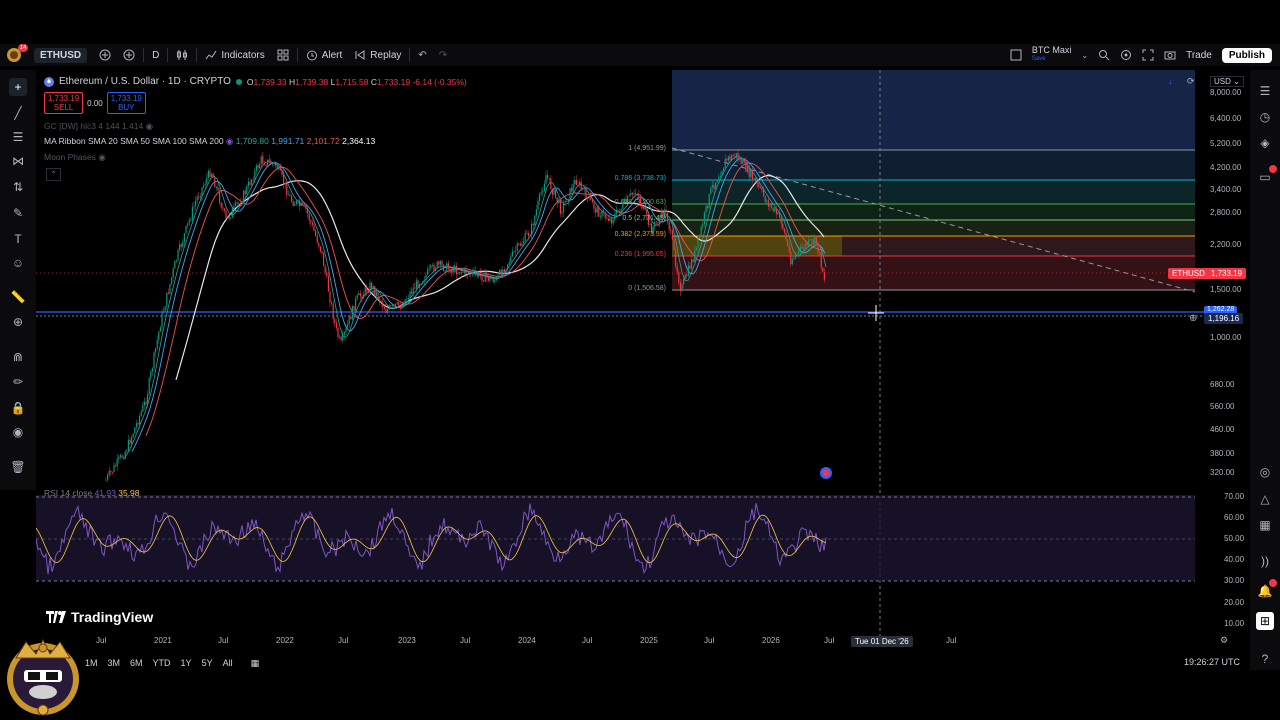 The image size is (1280, 720). Describe the element at coordinates (61, 55) in the screenshot. I see `symbol-search: ETHUSD` at that location.